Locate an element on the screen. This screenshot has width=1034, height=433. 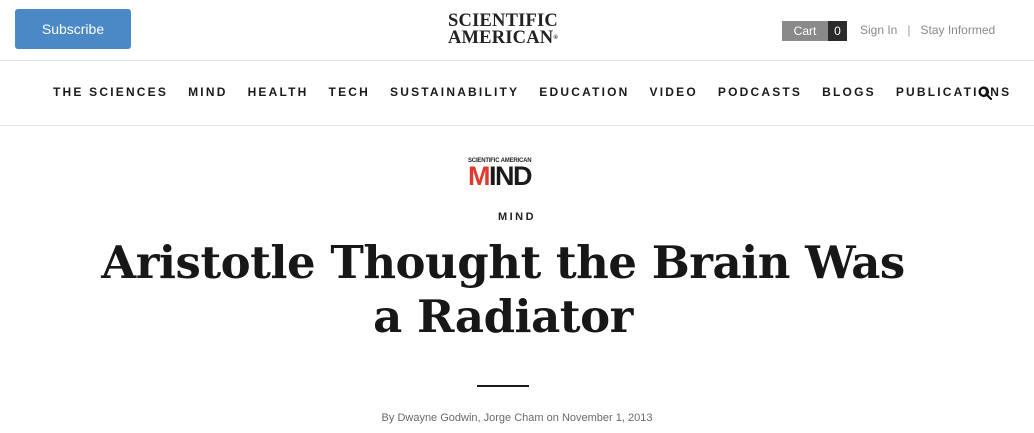
mind-logo-wordmark: MIND is located at coordinates (504, 176).